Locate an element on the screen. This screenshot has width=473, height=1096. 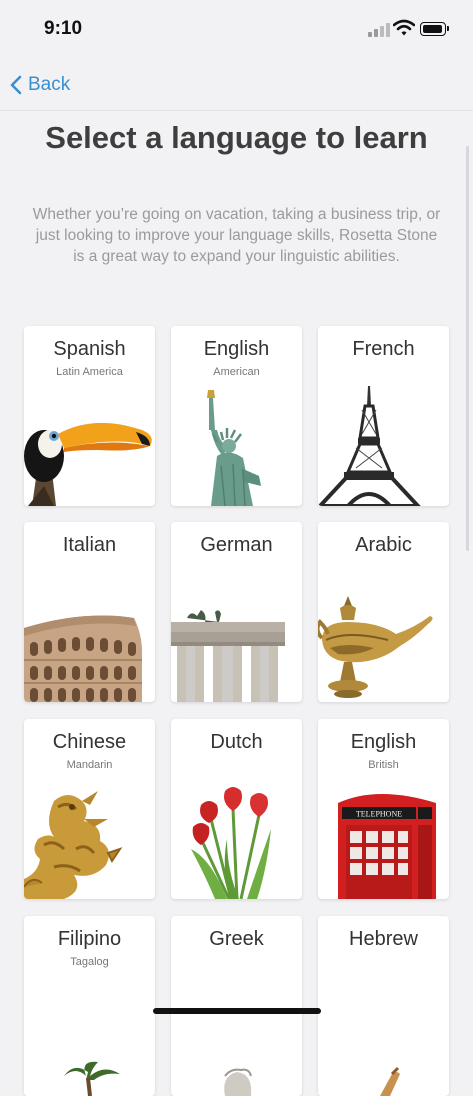
cellular-signal-icon is located at coordinates (379, 29).